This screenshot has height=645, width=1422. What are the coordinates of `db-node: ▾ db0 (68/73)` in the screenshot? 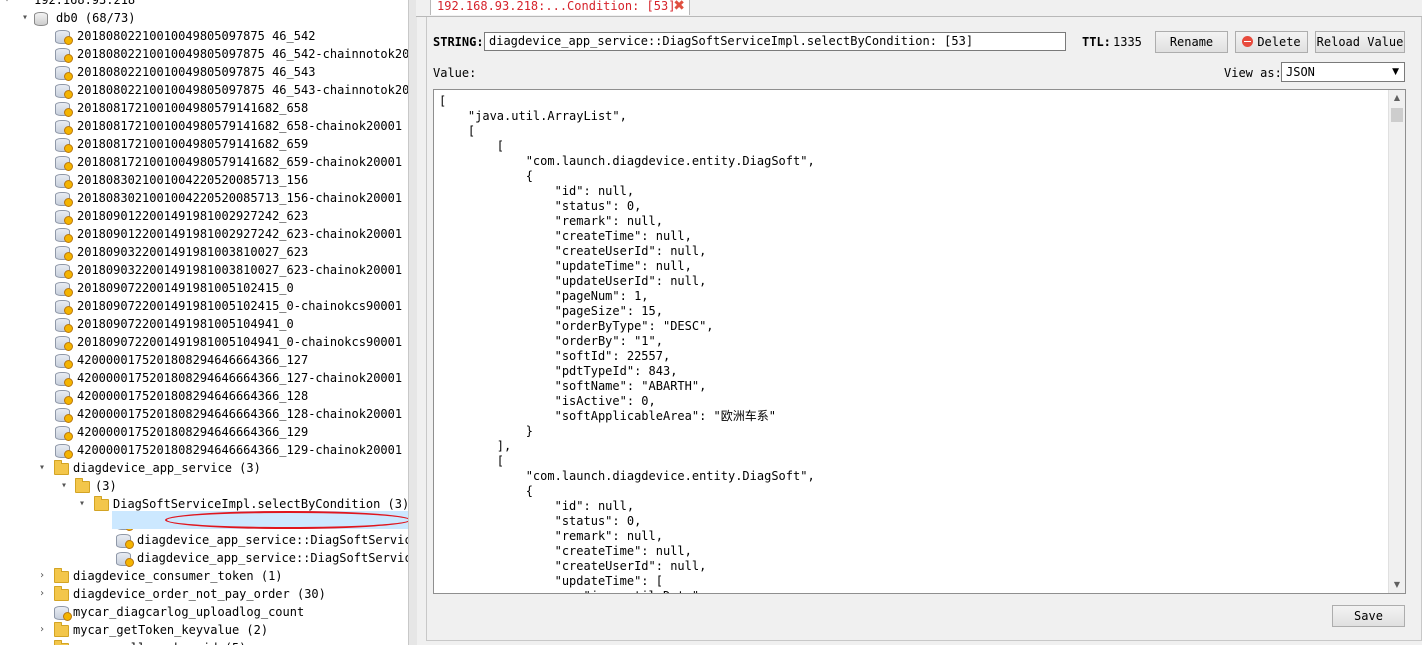 It's located at (204, 18).